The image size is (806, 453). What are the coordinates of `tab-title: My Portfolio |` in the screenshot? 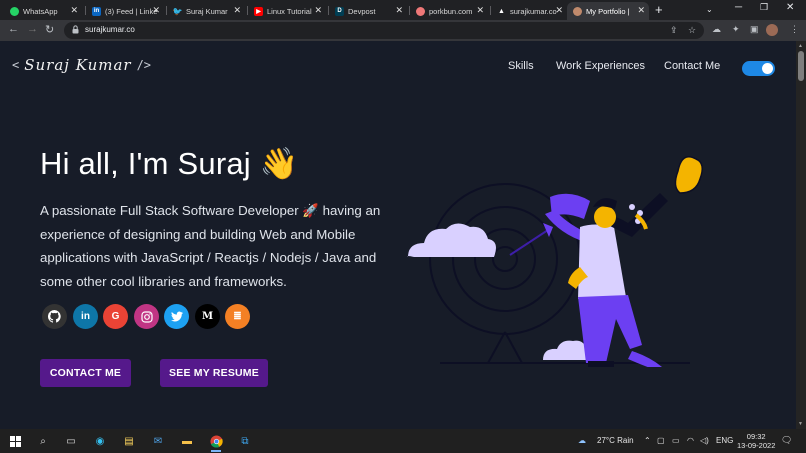 It's located at (608, 11).